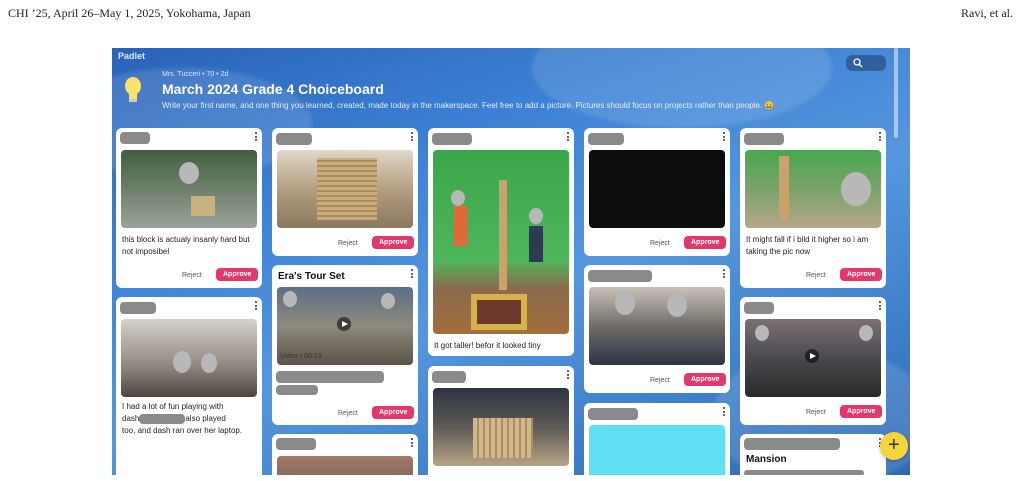 The image size is (1021, 481). Describe the element at coordinates (896, 93) in the screenshot. I see `scrollbar` at that location.